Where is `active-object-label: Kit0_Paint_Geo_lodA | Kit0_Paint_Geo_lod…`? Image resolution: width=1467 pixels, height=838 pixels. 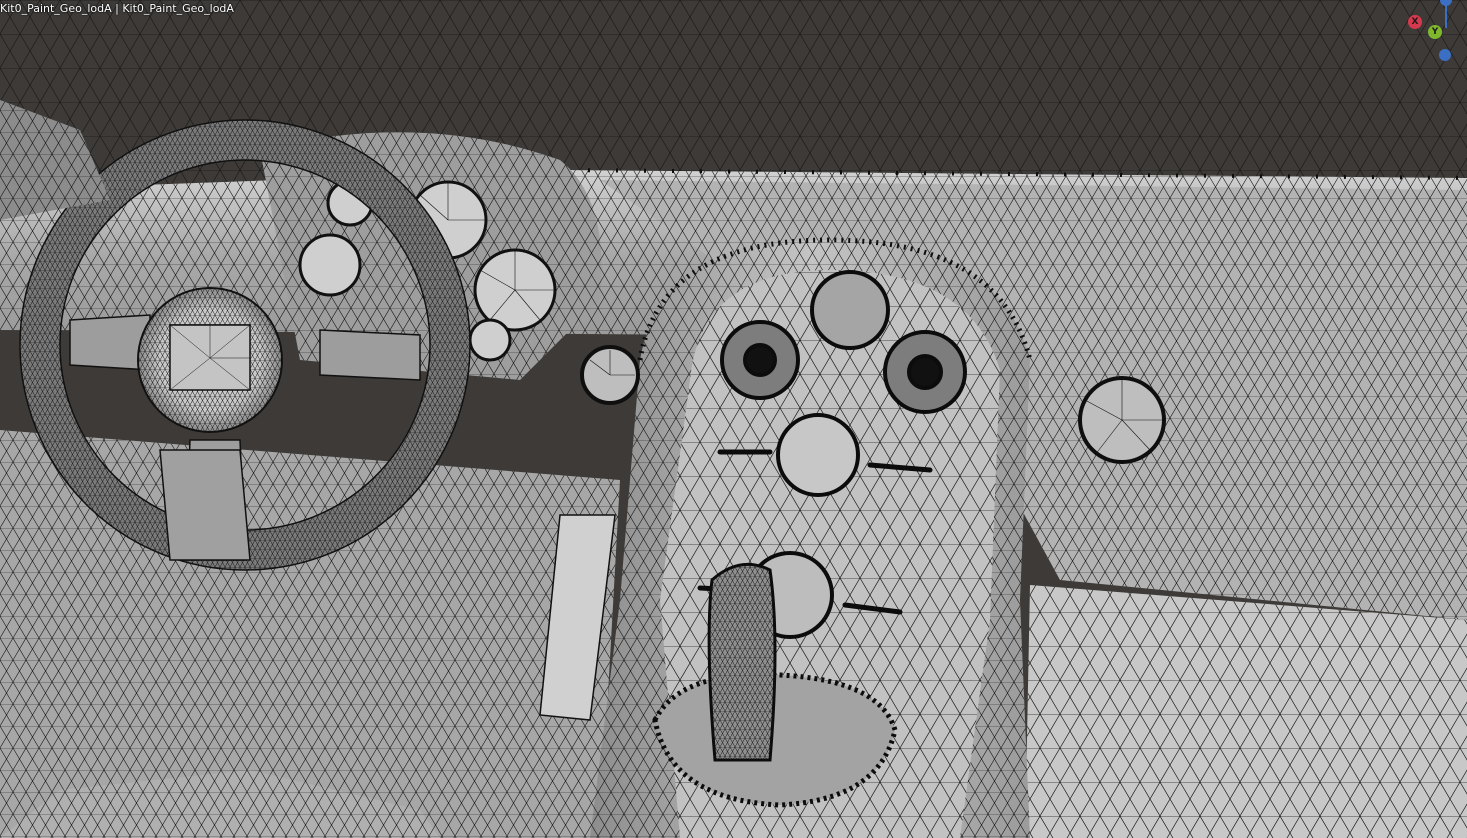 active-object-label: Kit0_Paint_Geo_lodA | Kit0_Paint_Geo_lod… is located at coordinates (117, 8).